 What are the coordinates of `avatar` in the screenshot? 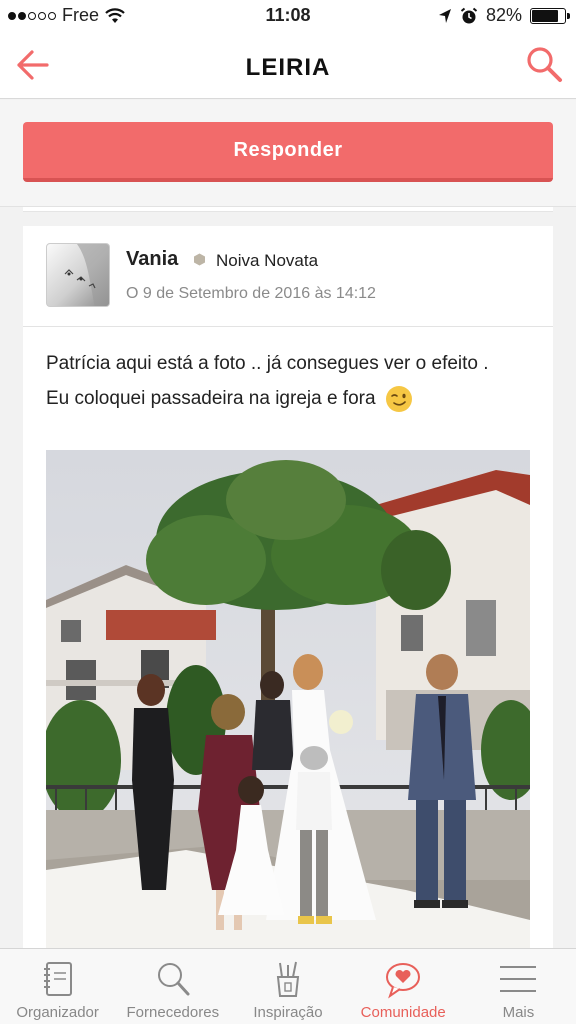 It's located at (78, 275).